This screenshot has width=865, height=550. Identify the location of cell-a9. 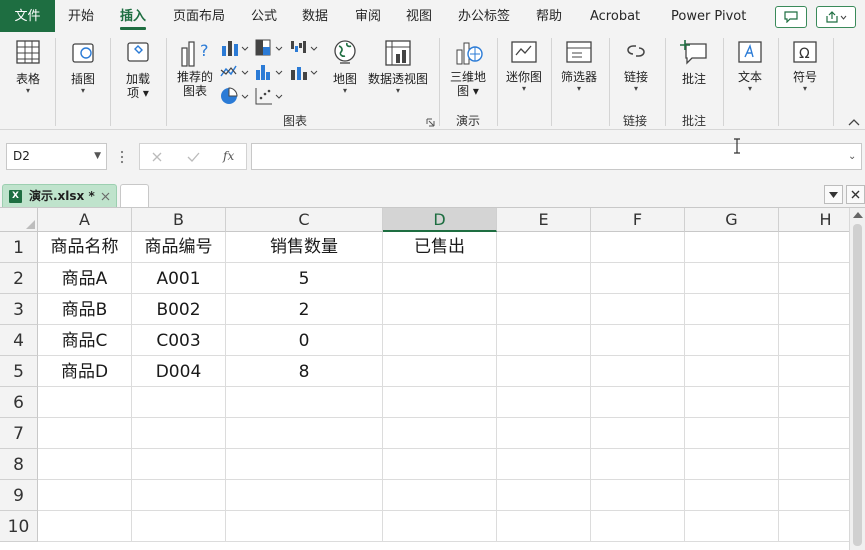
(85, 495).